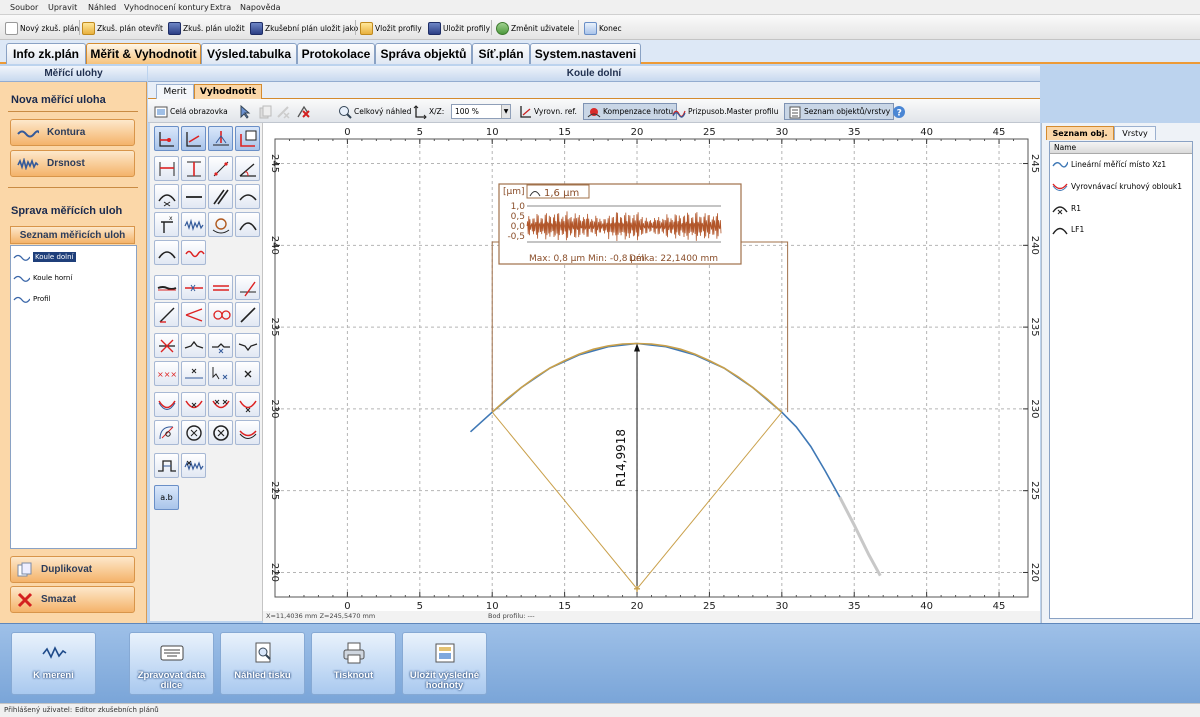 This screenshot has height=717, width=1200. I want to click on task-list-button: Seznam měřicích uloh, so click(72, 235).